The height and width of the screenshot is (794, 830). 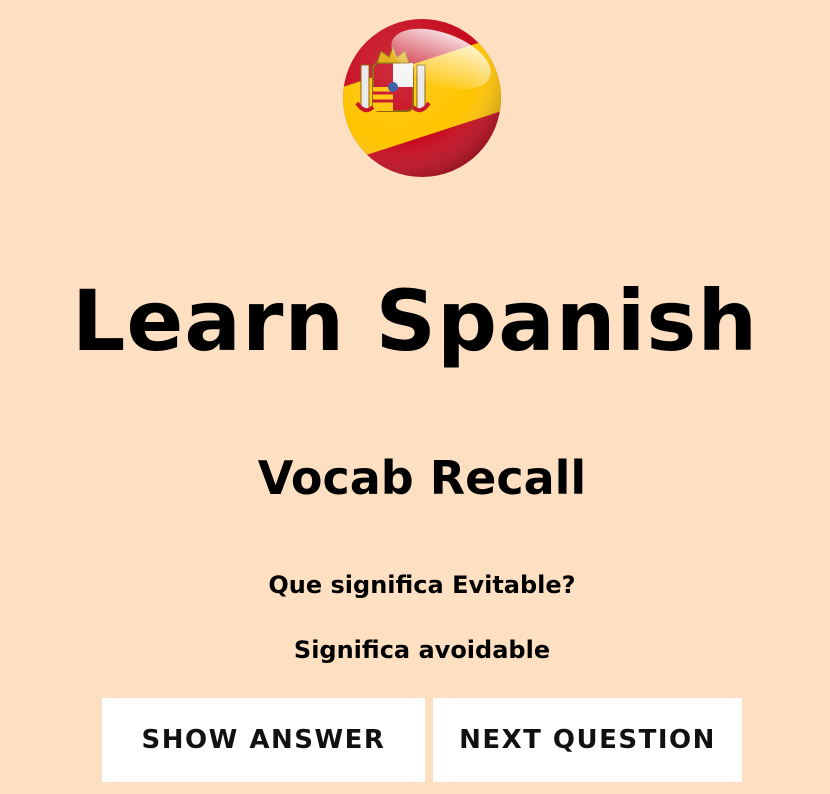 I want to click on show-answer-button: SHOW ANSWER, so click(x=263, y=740).